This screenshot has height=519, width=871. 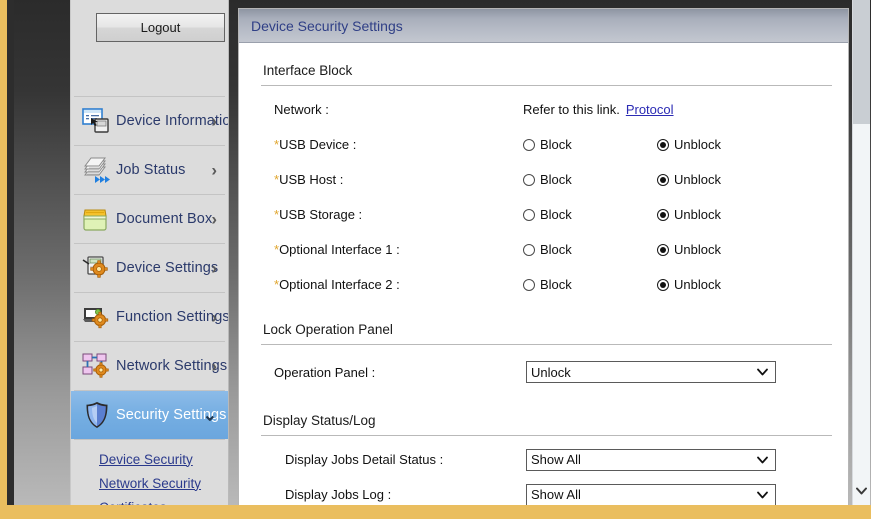 I want to click on operation-panel-select: Unlock, so click(x=651, y=372).